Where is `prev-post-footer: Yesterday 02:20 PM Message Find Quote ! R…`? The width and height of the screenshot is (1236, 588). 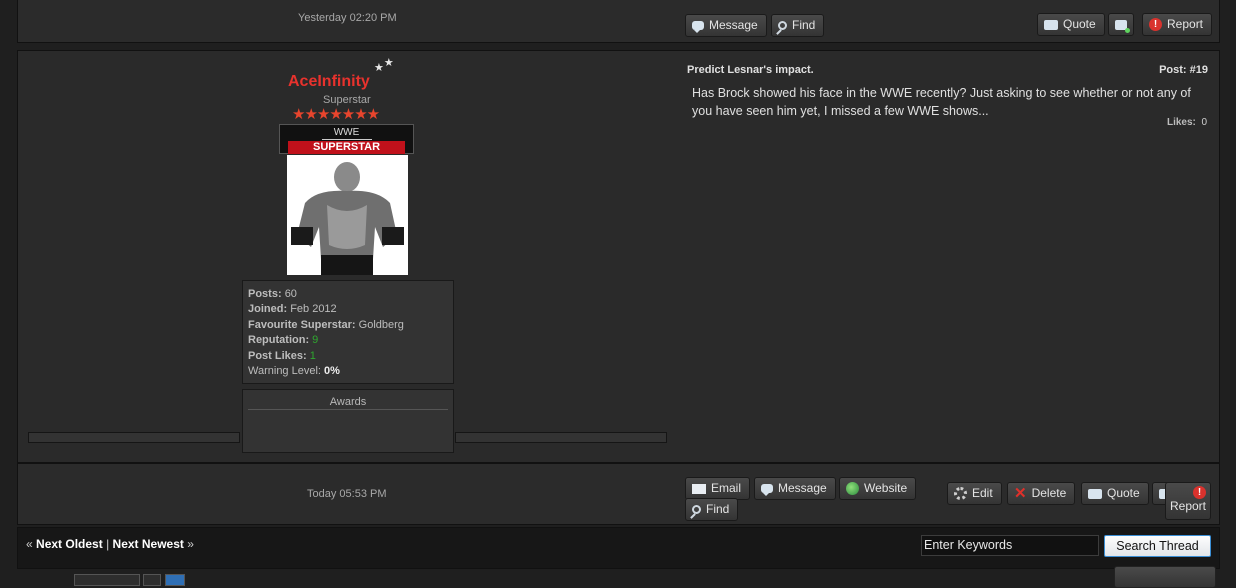
prev-post-footer: Yesterday 02:20 PM Message Find Quote ! R… is located at coordinates (618, 21).